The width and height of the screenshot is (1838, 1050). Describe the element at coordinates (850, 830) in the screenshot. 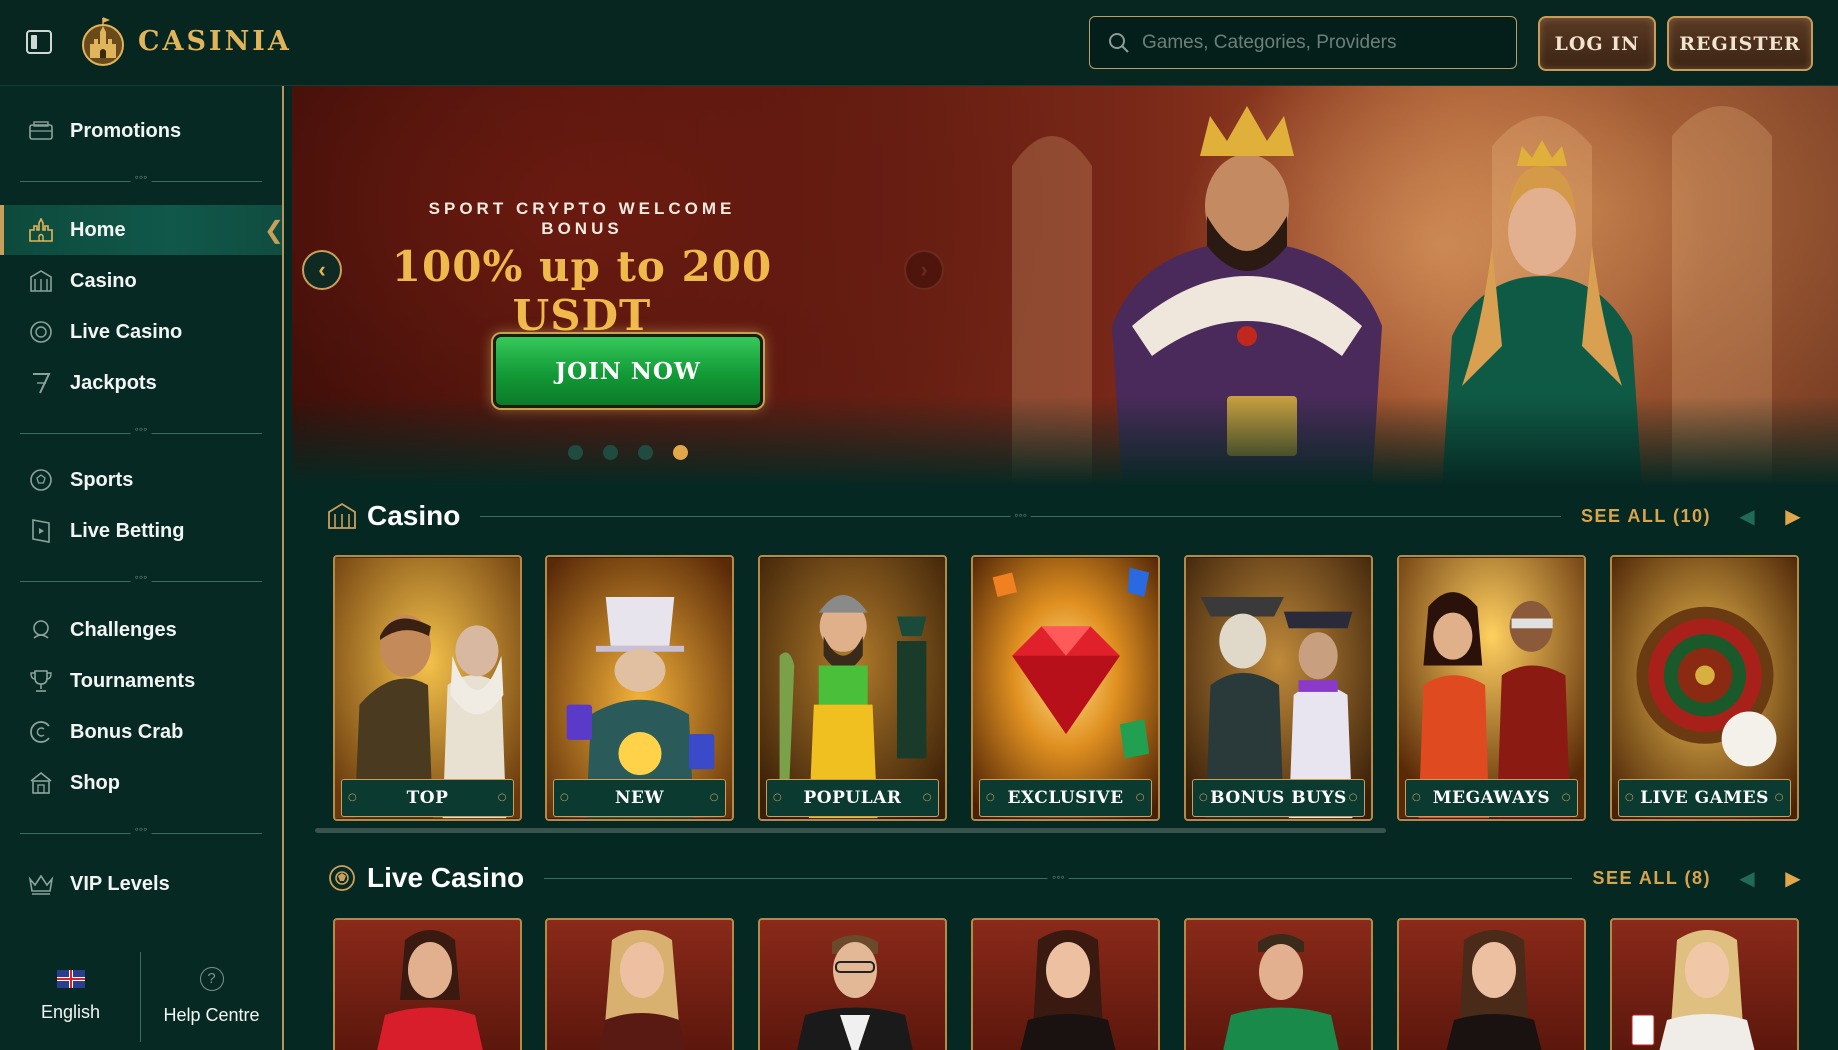

I see `horizontal-scrollbar` at that location.